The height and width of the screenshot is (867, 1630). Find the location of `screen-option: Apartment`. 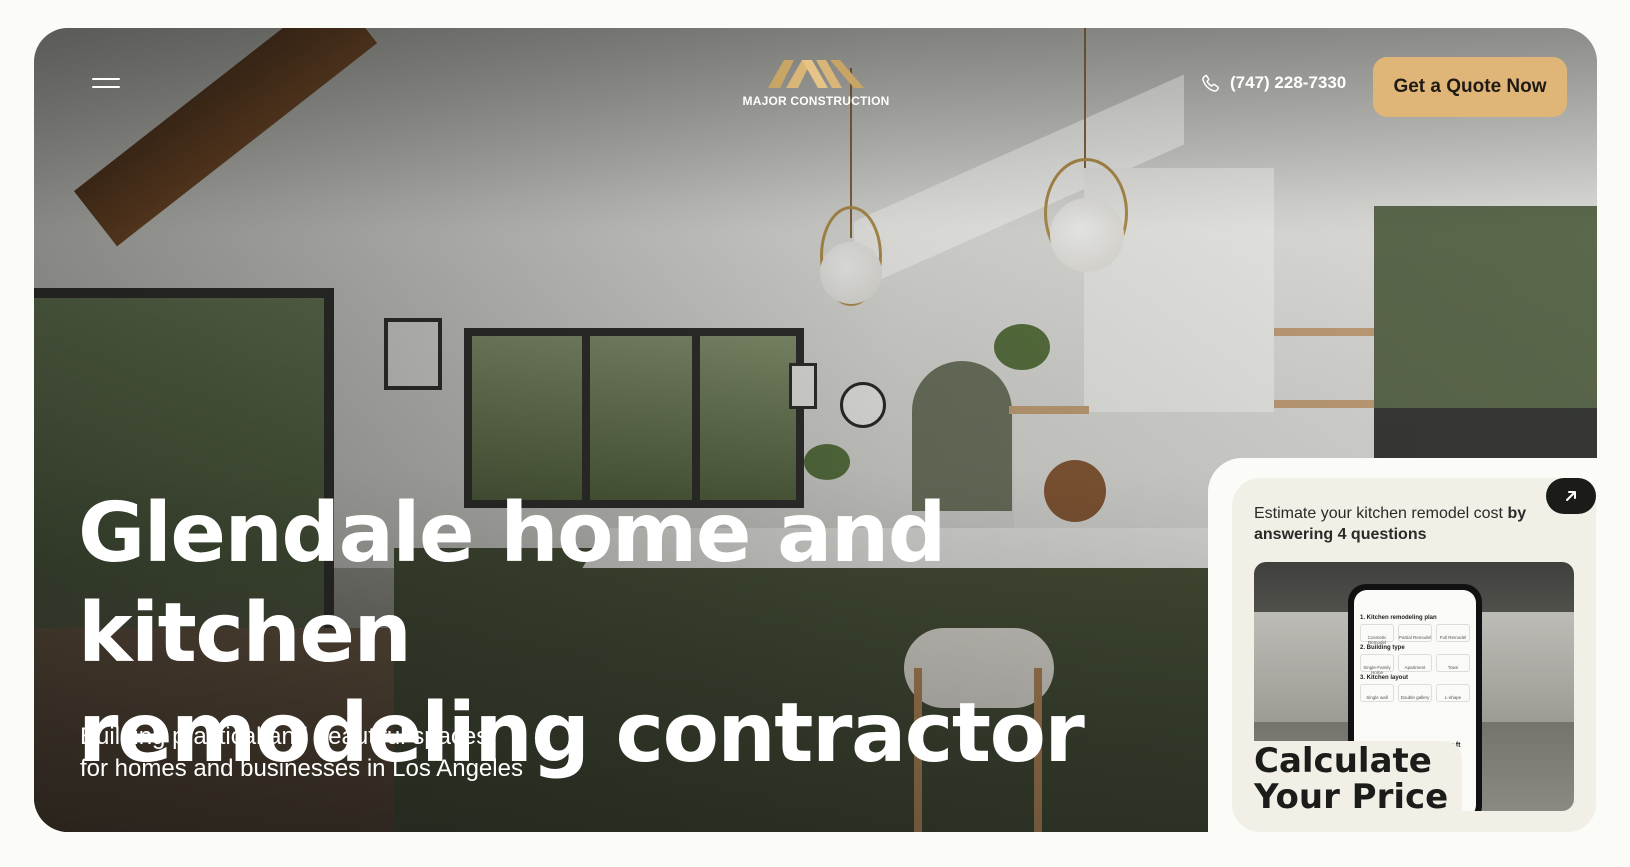

screen-option: Apartment is located at coordinates (1415, 663).